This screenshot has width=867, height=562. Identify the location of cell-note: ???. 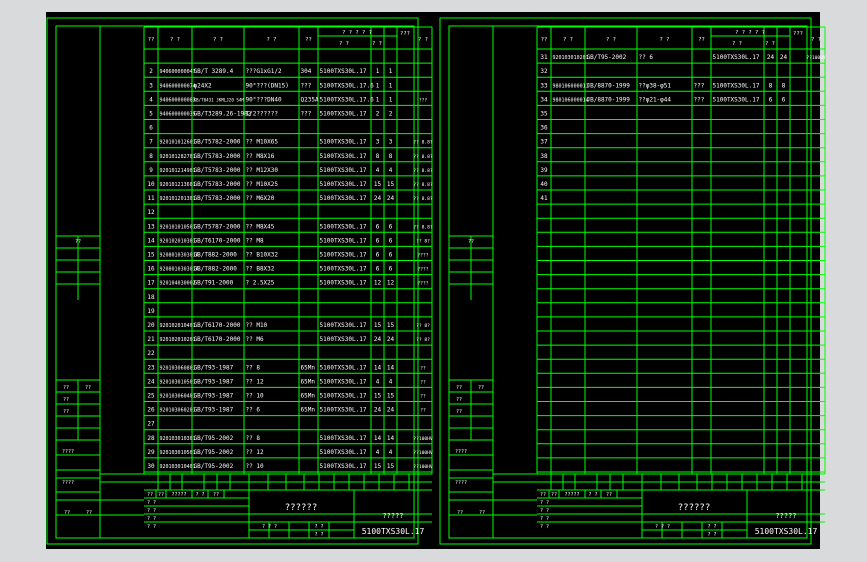
(423, 100).